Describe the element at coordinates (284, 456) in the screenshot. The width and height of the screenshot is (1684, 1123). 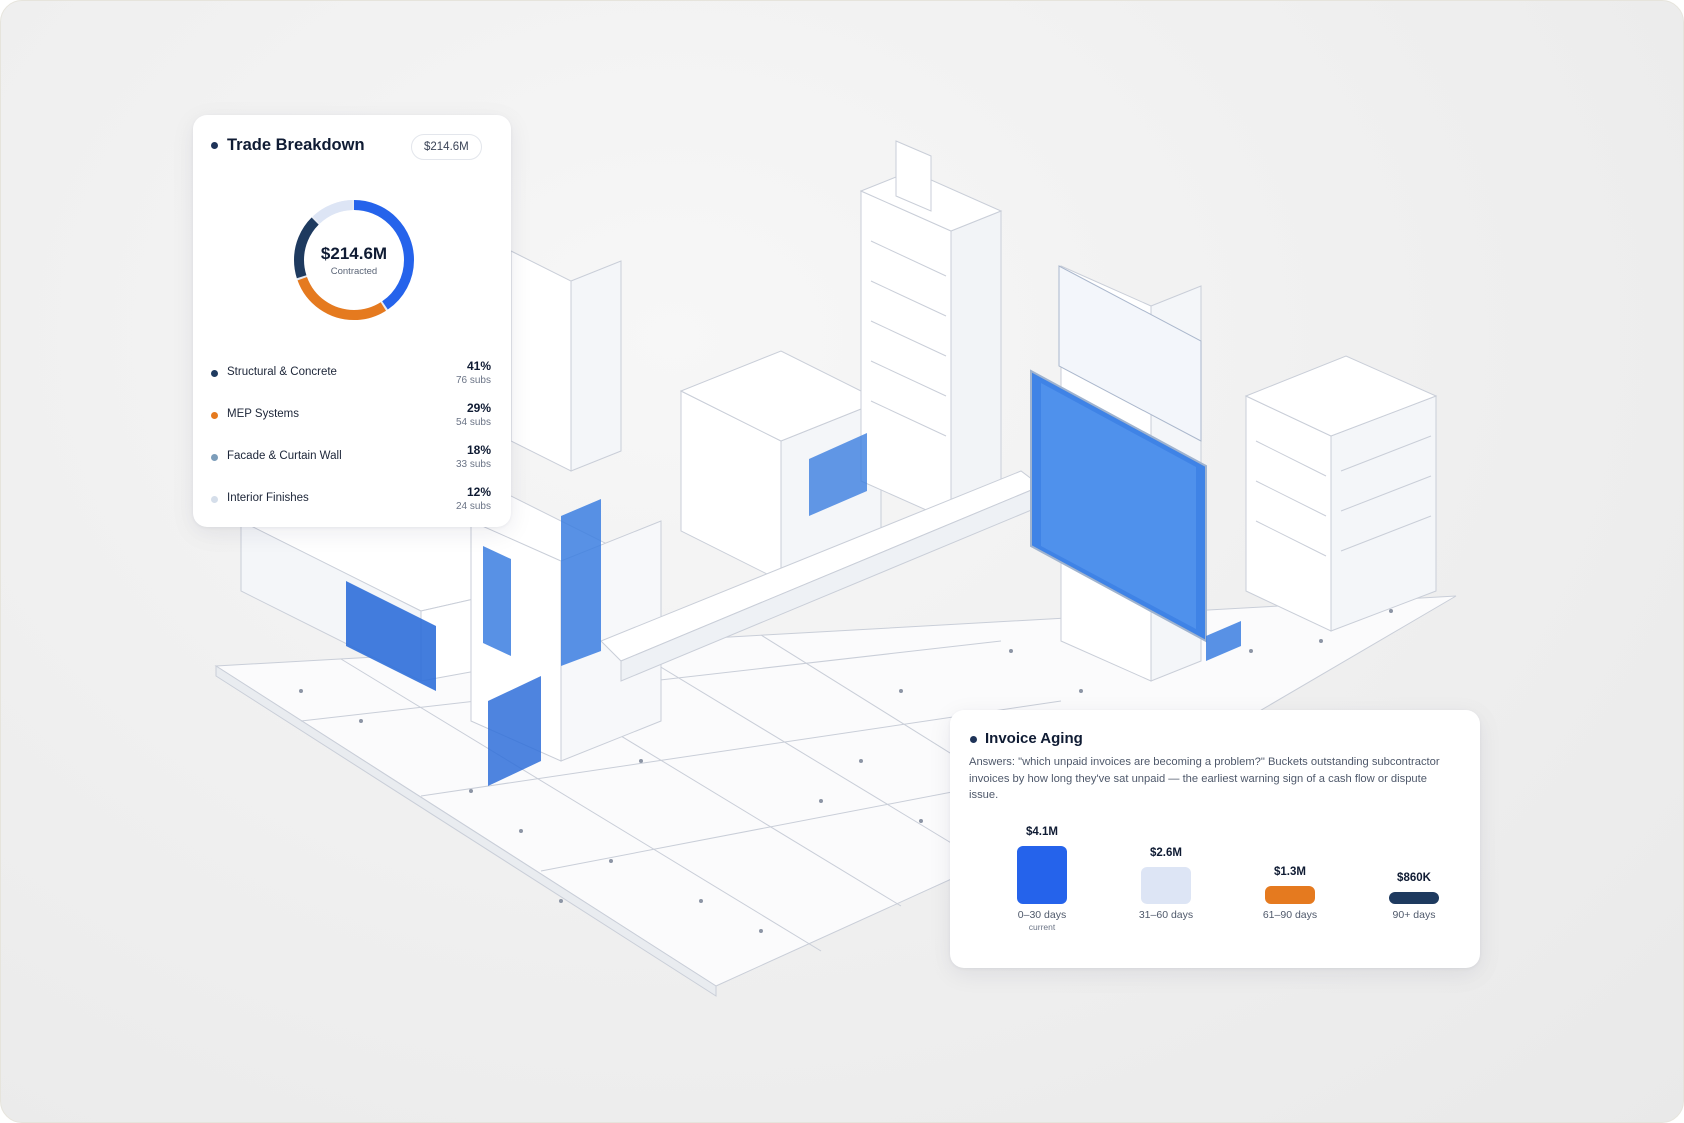
I see `legend-name: Facade & Curtain Wall` at that location.